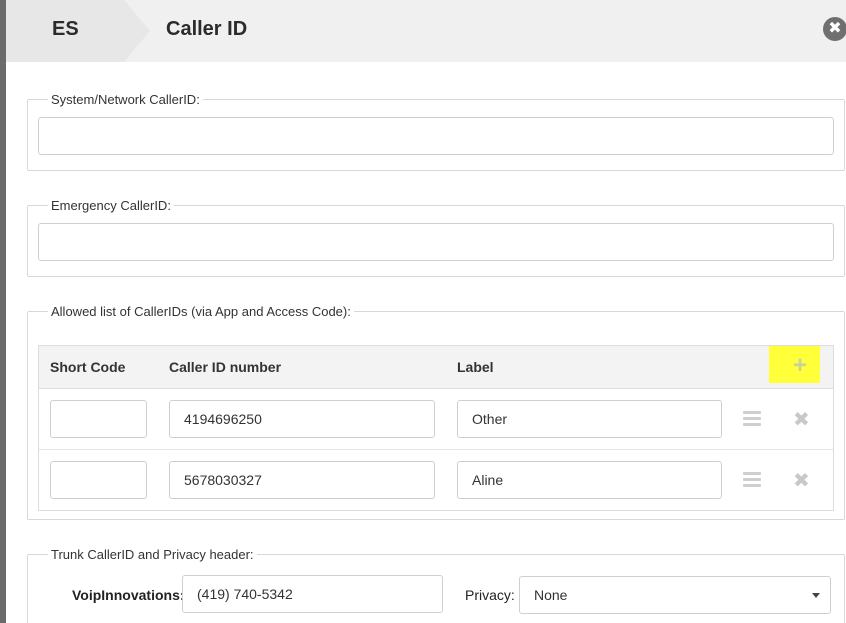 This screenshot has height=623, width=846. I want to click on privacy-select: None, so click(675, 595).